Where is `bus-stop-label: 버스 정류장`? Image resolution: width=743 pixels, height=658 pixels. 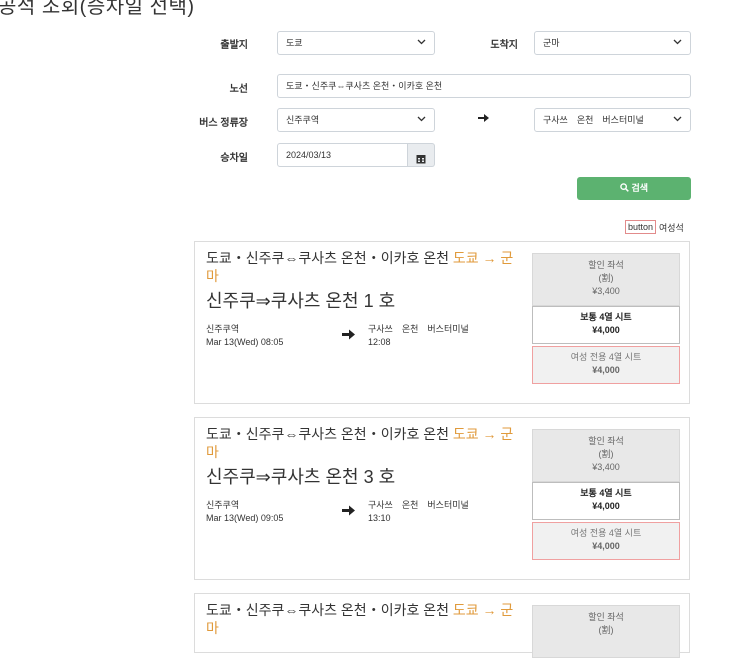
bus-stop-label: 버스 정류장 is located at coordinates (223, 123).